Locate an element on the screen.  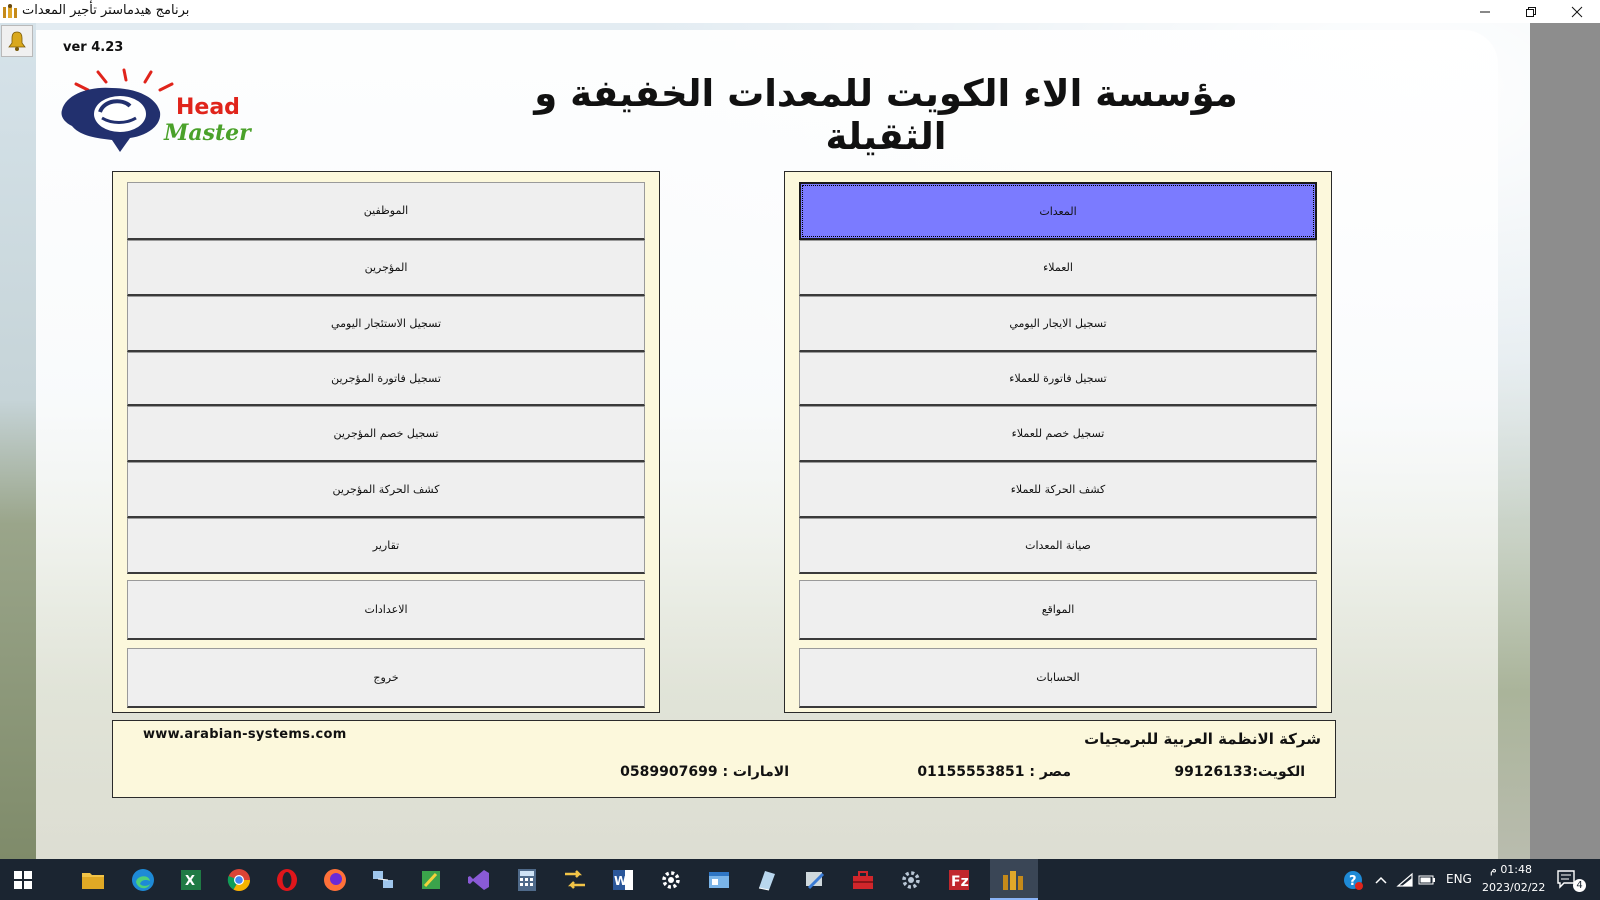
start-button is located at coordinates (23, 880).